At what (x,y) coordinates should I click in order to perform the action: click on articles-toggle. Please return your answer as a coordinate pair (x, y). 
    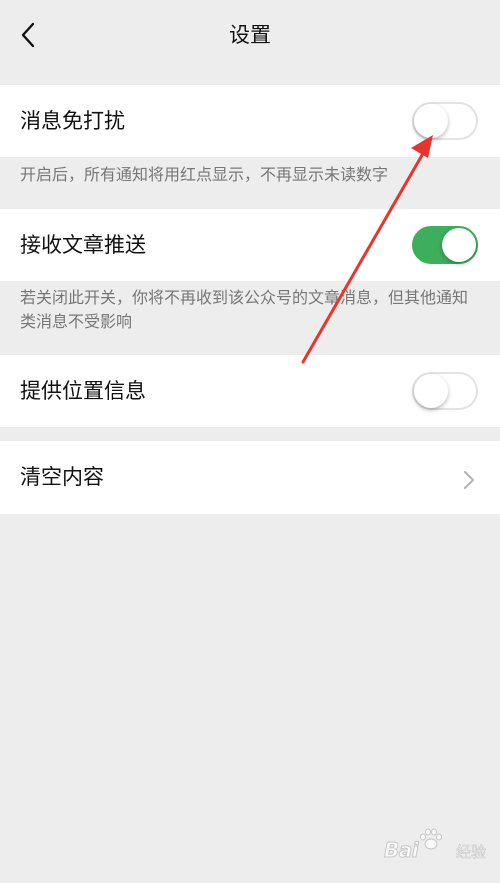
    Looking at the image, I should click on (445, 245).